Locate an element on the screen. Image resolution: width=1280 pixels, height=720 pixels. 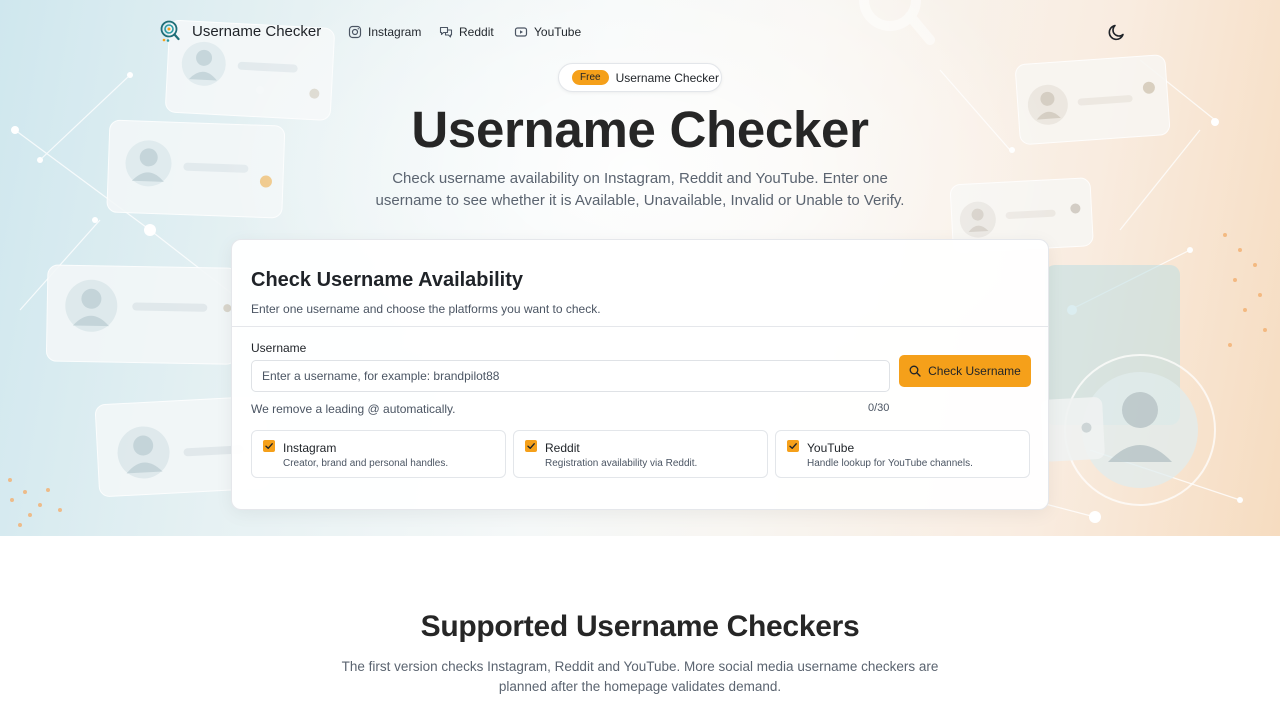
reddit-checkbox is located at coordinates (531, 446).